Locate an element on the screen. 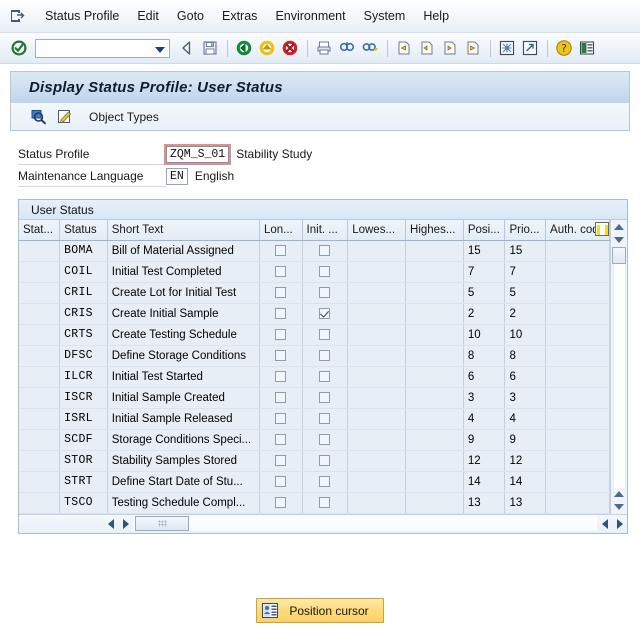  vertical-scrollbar is located at coordinates (618, 367).